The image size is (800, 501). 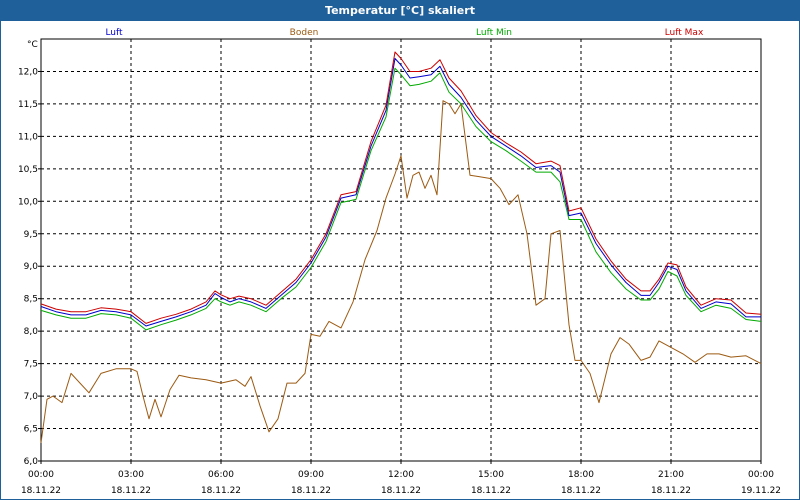 What do you see at coordinates (31, 462) in the screenshot?
I see `y-tick-label: 6,0` at bounding box center [31, 462].